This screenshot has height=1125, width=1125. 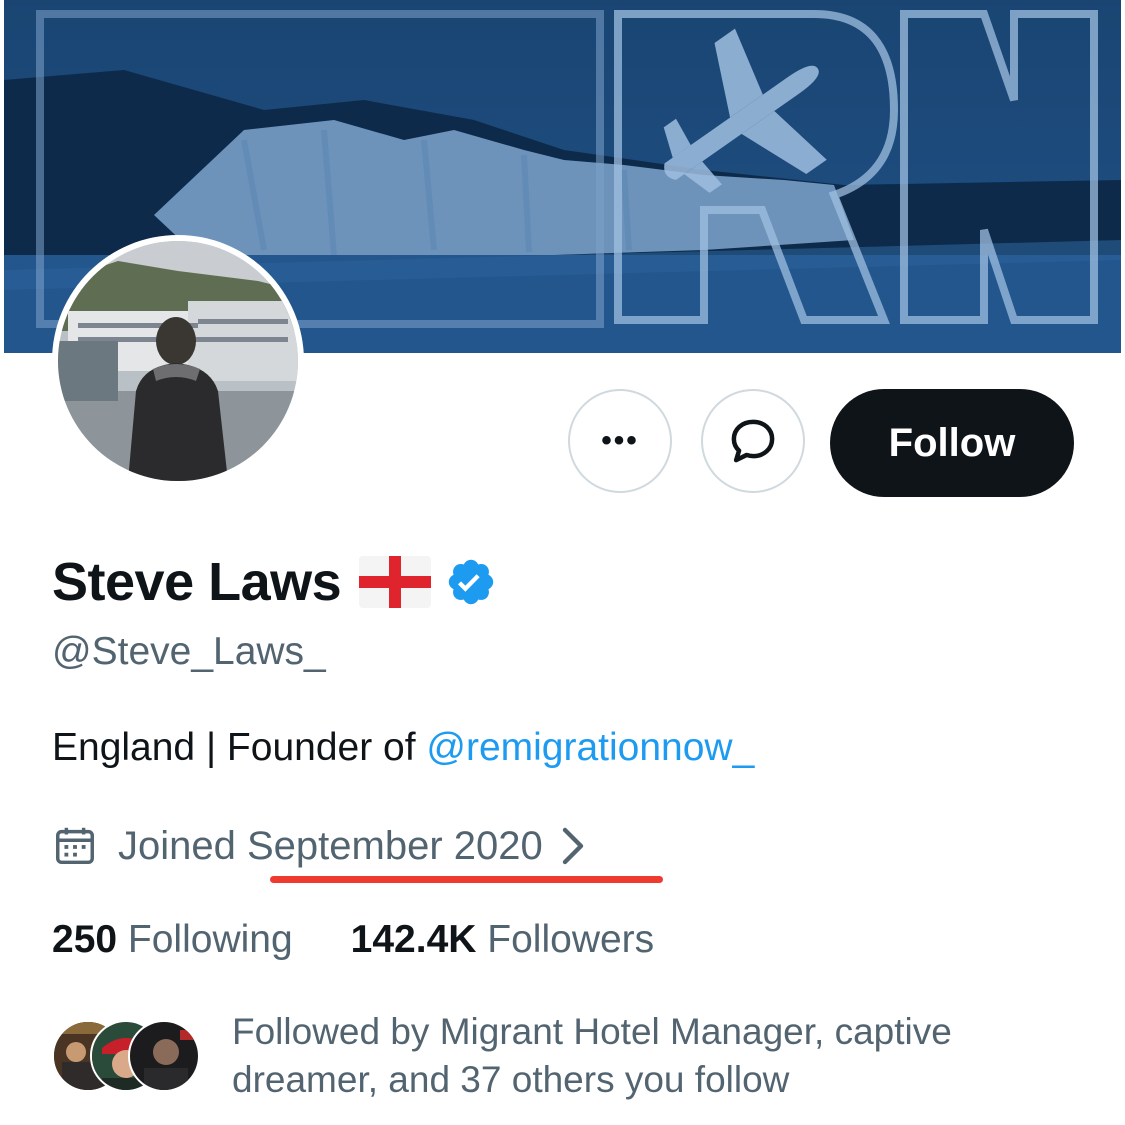 I want to click on message-button, so click(x=753, y=441).